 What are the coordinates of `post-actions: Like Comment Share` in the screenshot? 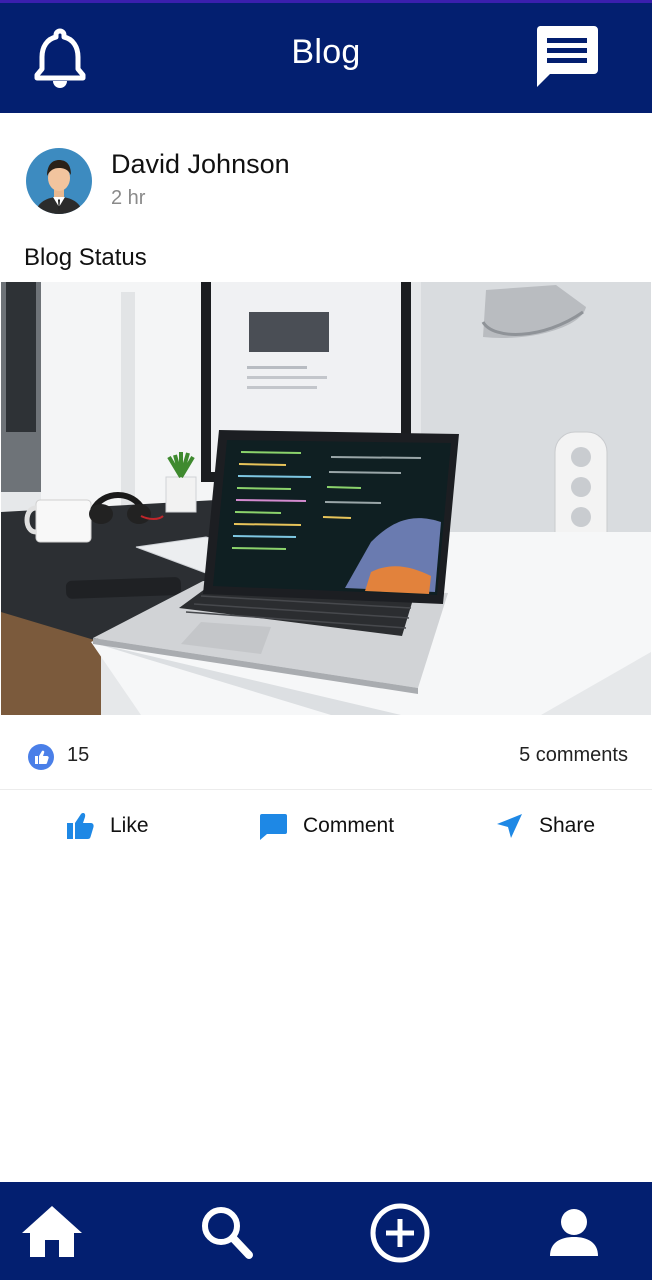 It's located at (326, 826).